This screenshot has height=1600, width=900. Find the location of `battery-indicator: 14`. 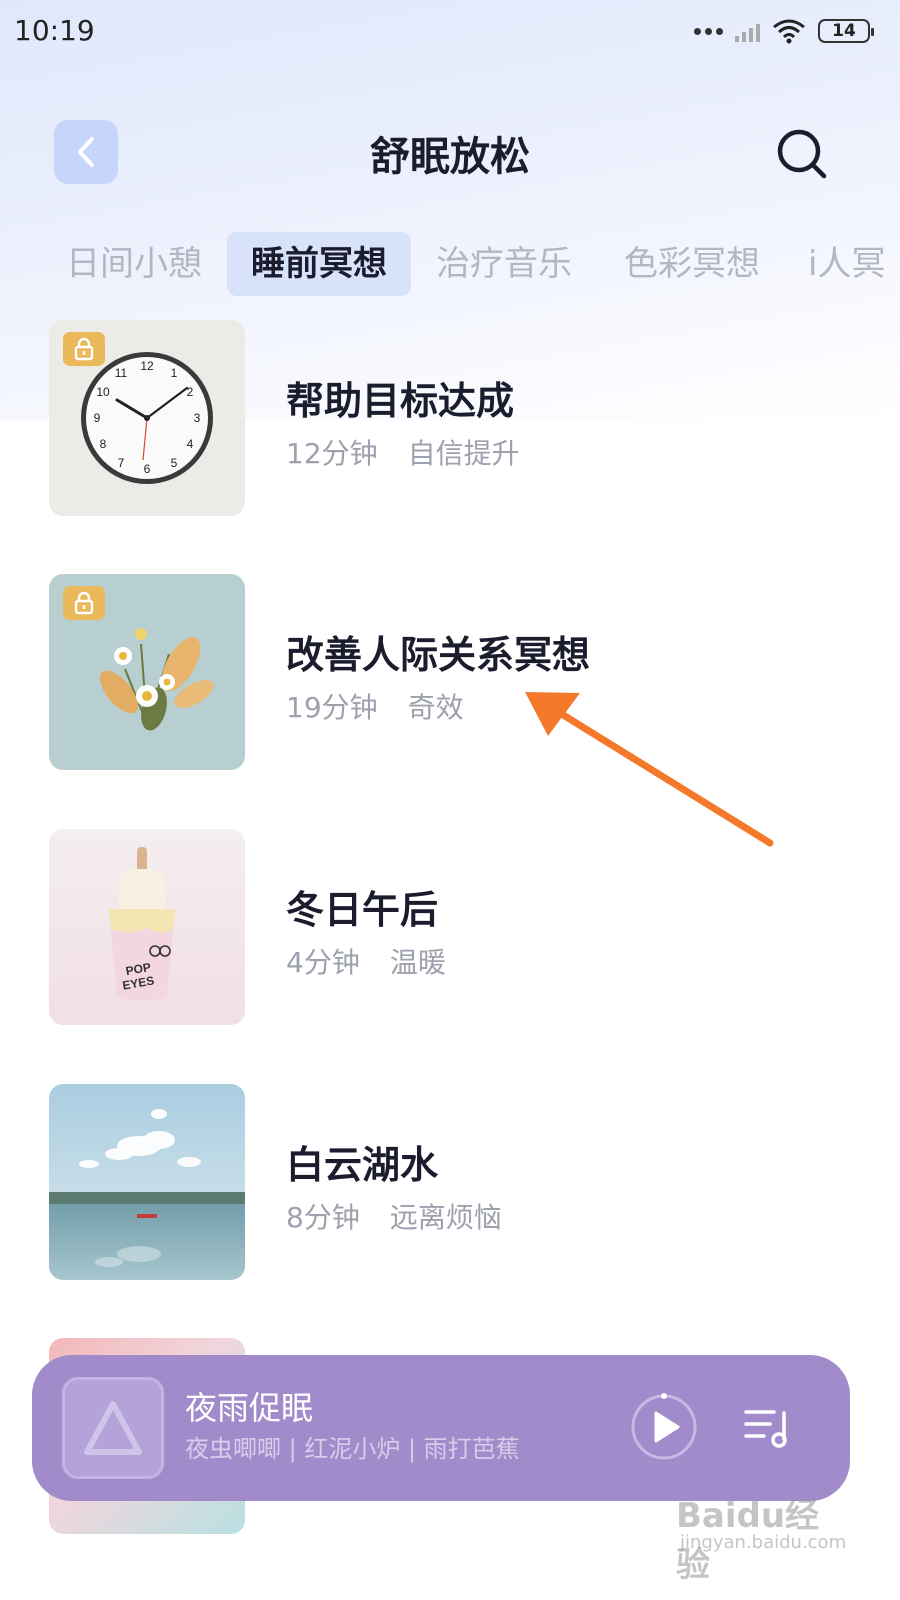

battery-indicator: 14 is located at coordinates (846, 31).